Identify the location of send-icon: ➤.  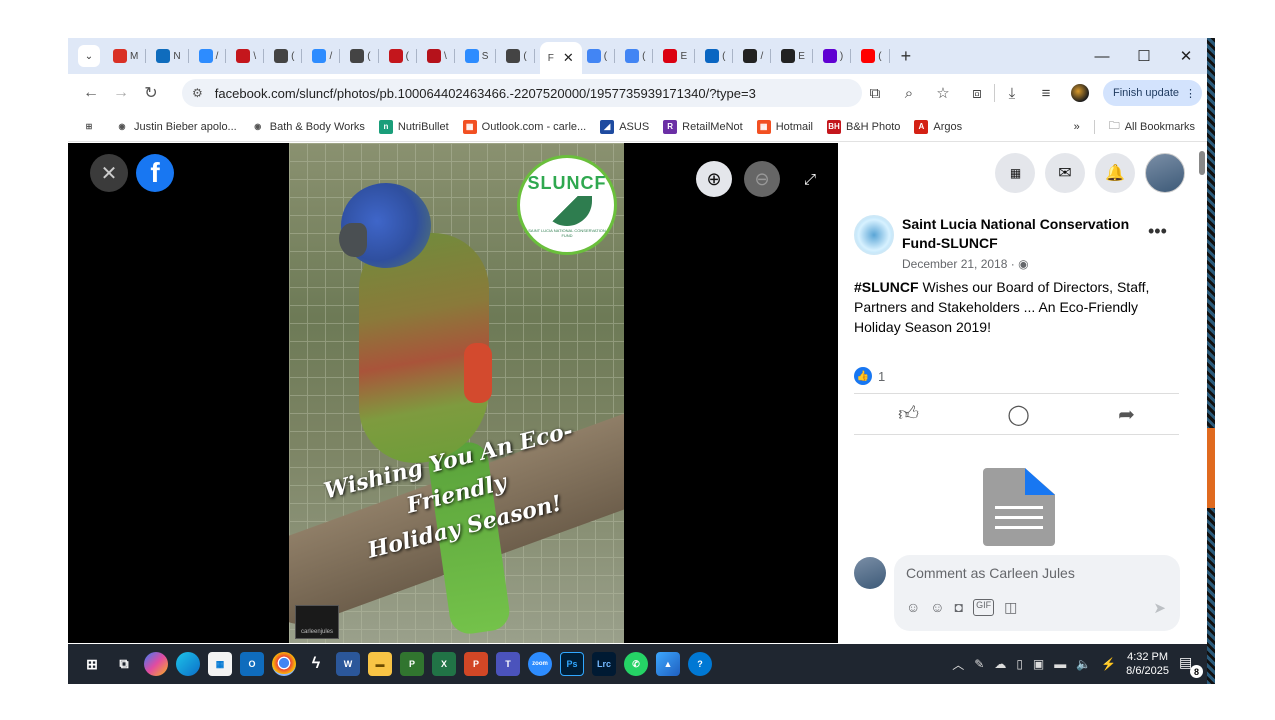
(1159, 608).